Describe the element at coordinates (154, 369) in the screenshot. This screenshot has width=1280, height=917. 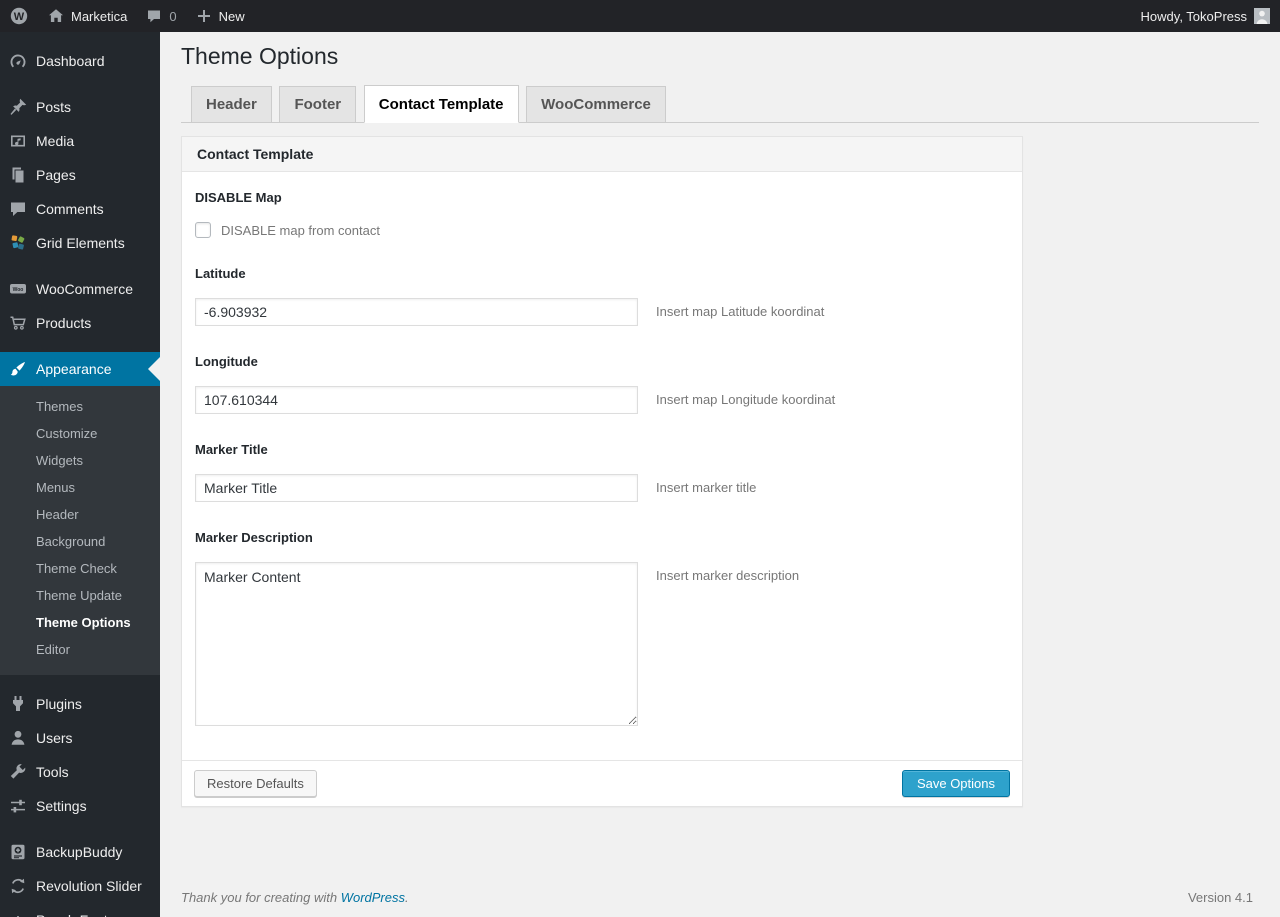
I see `current-menu-arrow` at that location.